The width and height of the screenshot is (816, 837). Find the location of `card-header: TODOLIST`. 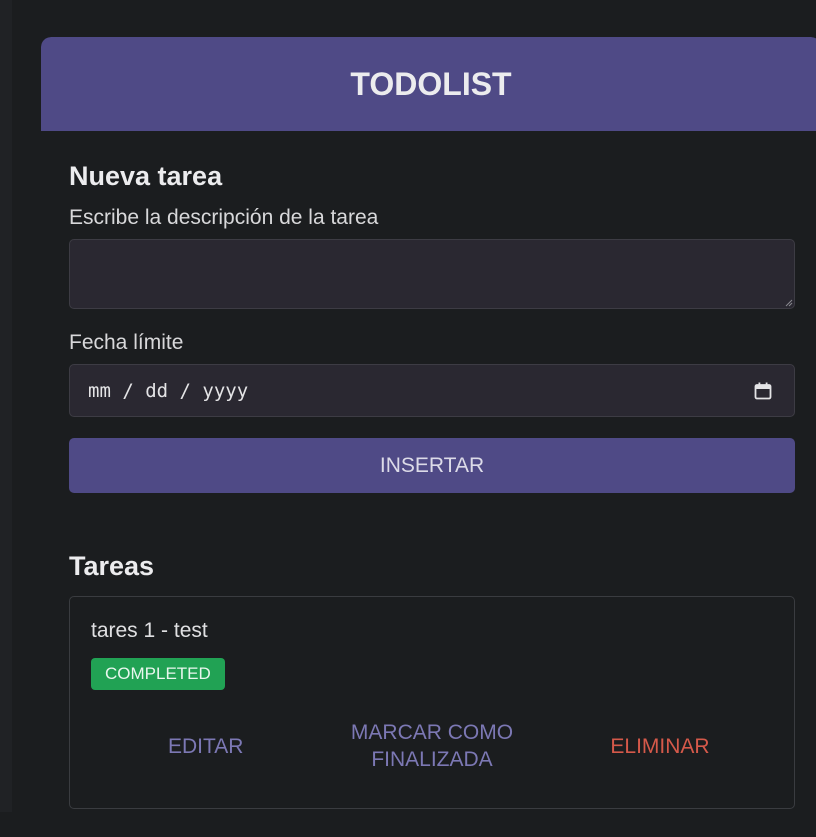

card-header: TODOLIST is located at coordinates (428, 84).